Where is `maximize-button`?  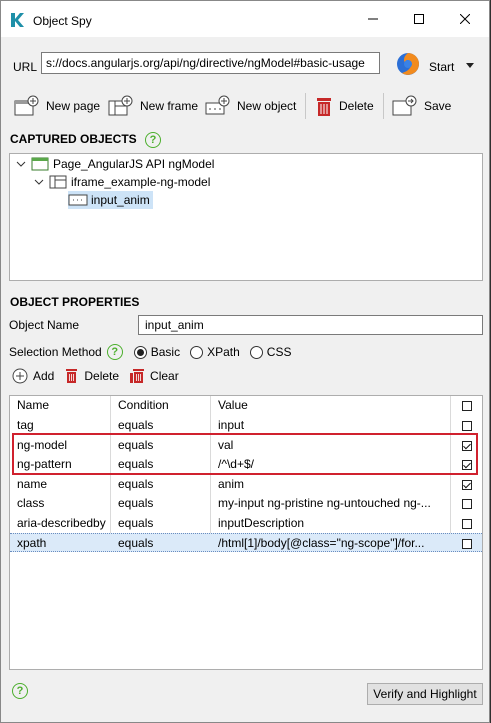 maximize-button is located at coordinates (419, 19).